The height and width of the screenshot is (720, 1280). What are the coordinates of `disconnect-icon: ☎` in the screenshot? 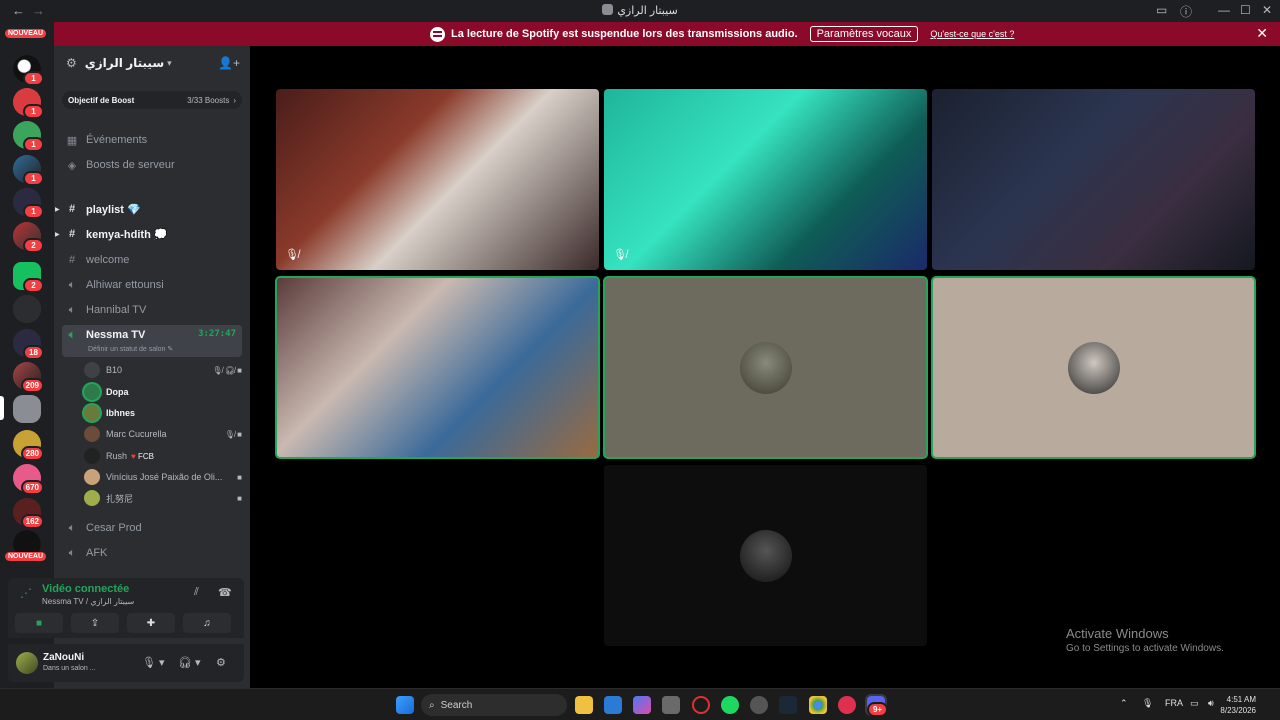 It's located at (225, 592).